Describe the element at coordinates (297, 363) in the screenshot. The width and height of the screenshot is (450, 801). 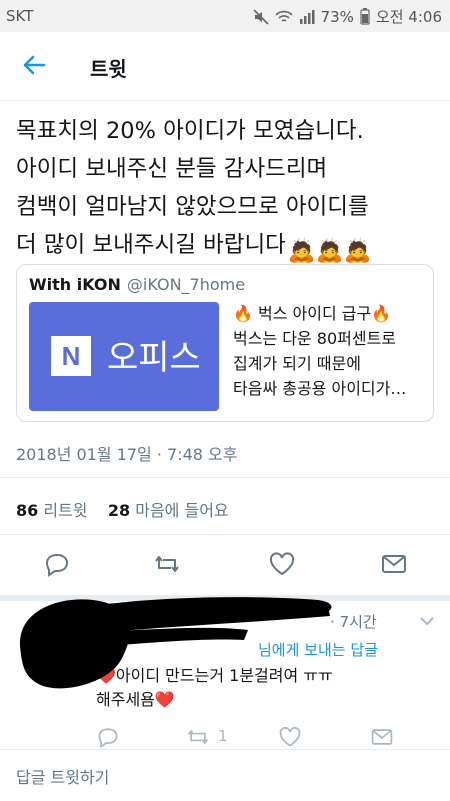
I see `quote-line: 집계가 되기 때문에` at that location.